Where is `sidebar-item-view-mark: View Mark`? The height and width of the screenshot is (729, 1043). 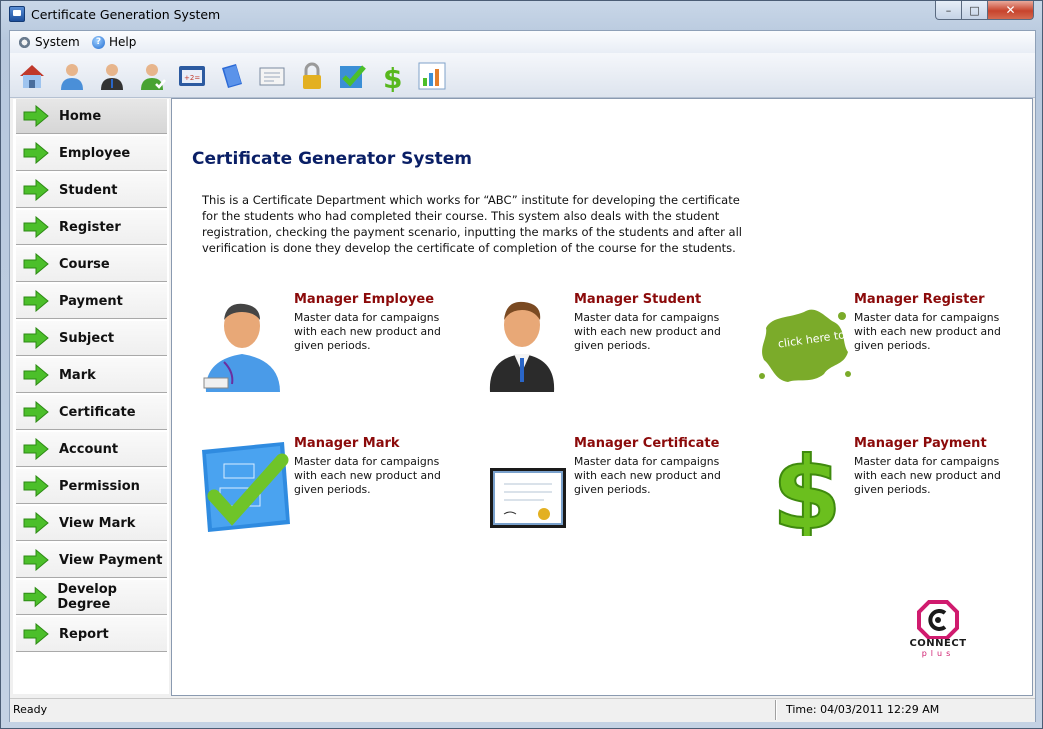
sidebar-item-view-mark: View Mark is located at coordinates (91, 523).